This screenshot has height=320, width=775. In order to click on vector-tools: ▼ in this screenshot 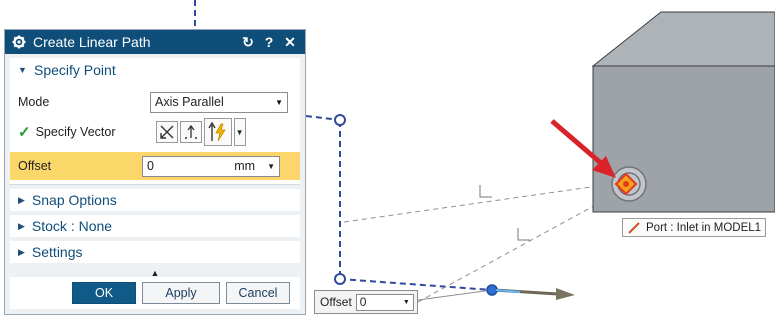, I will do `click(200, 132)`.